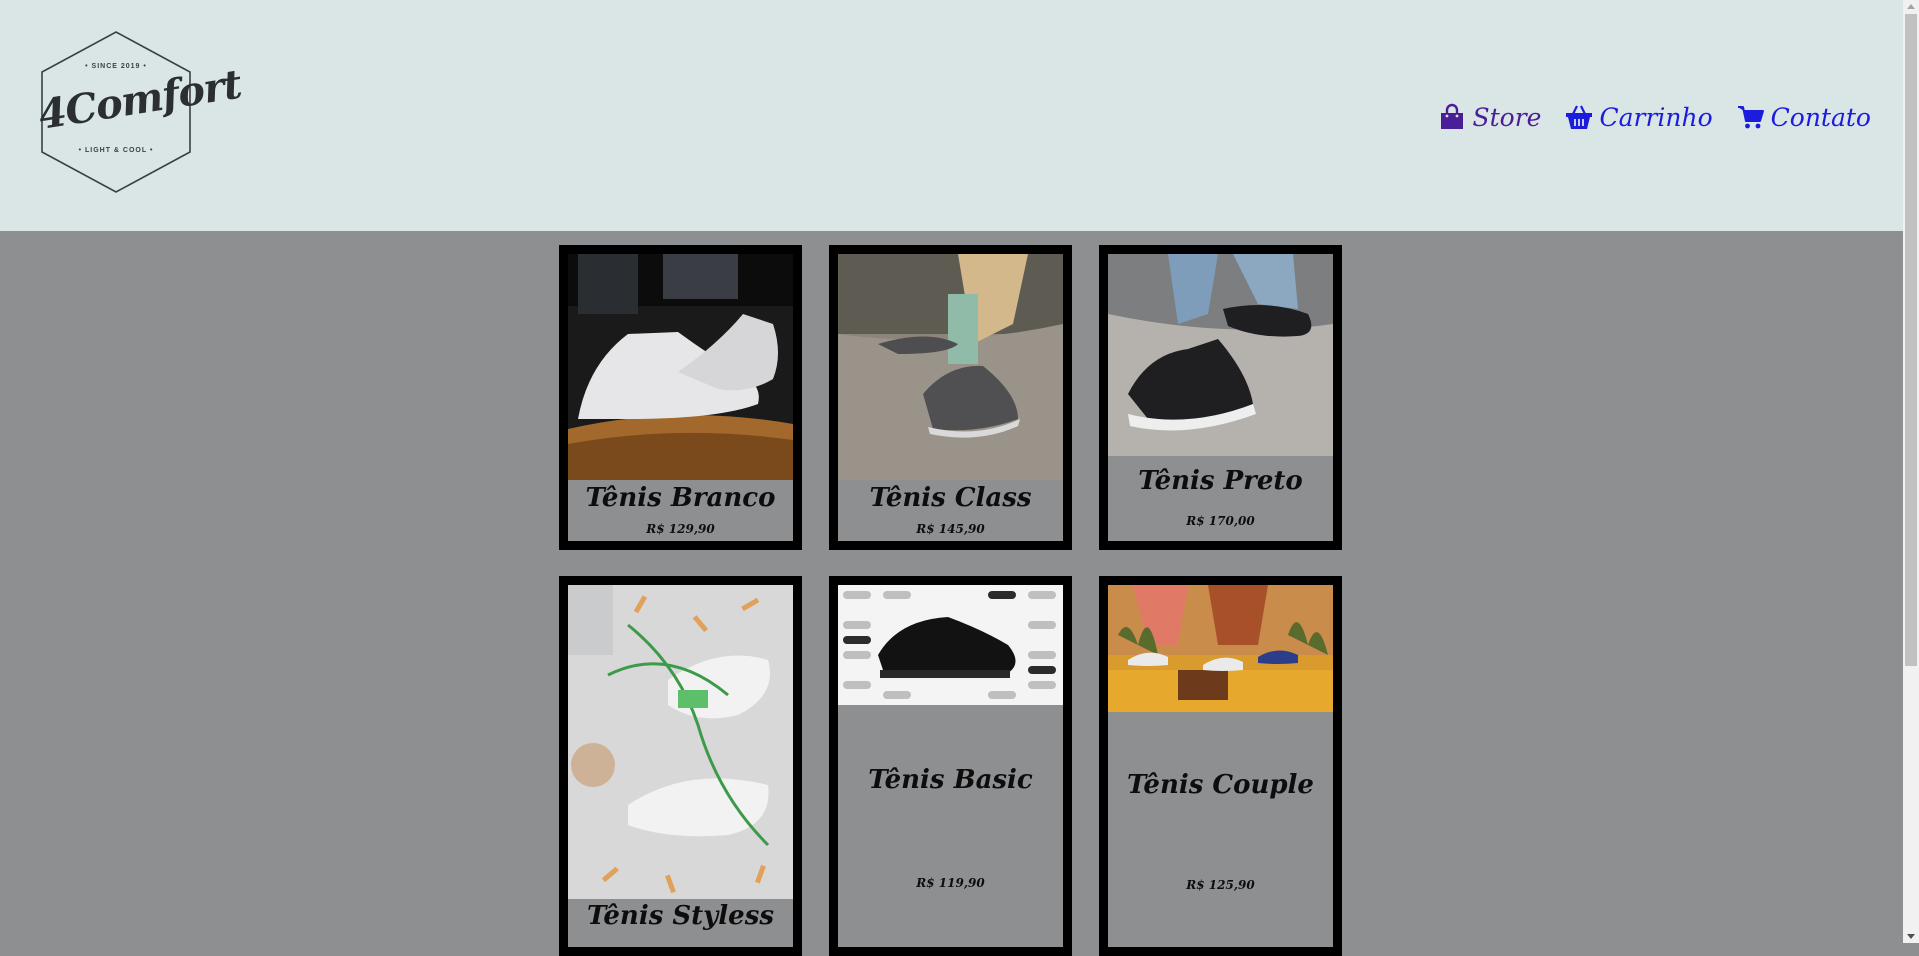 The height and width of the screenshot is (956, 1919). I want to click on product-price: R$ 145,90, so click(950, 529).